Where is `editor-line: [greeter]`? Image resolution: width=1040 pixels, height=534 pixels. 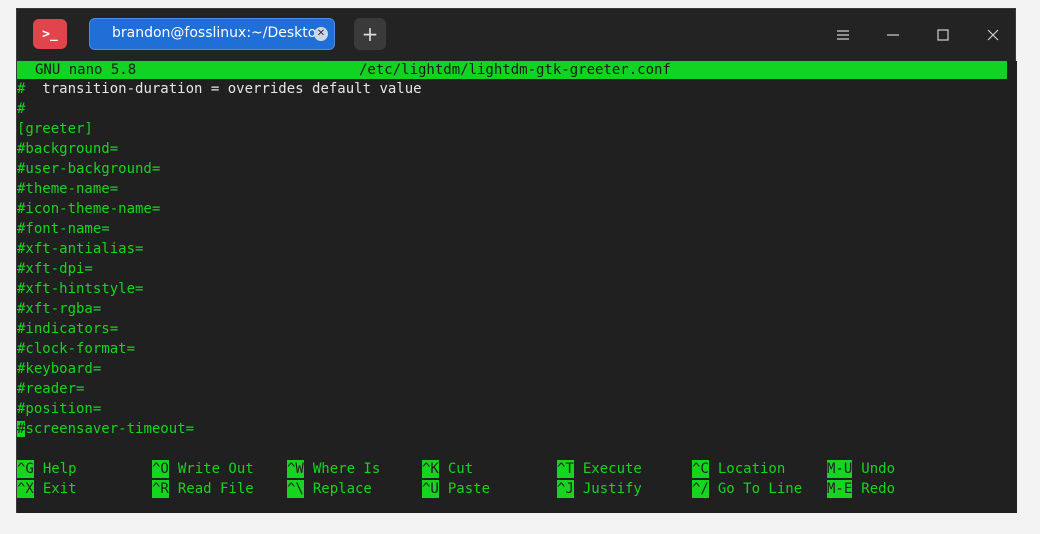
editor-line: [greeter] is located at coordinates (219, 129).